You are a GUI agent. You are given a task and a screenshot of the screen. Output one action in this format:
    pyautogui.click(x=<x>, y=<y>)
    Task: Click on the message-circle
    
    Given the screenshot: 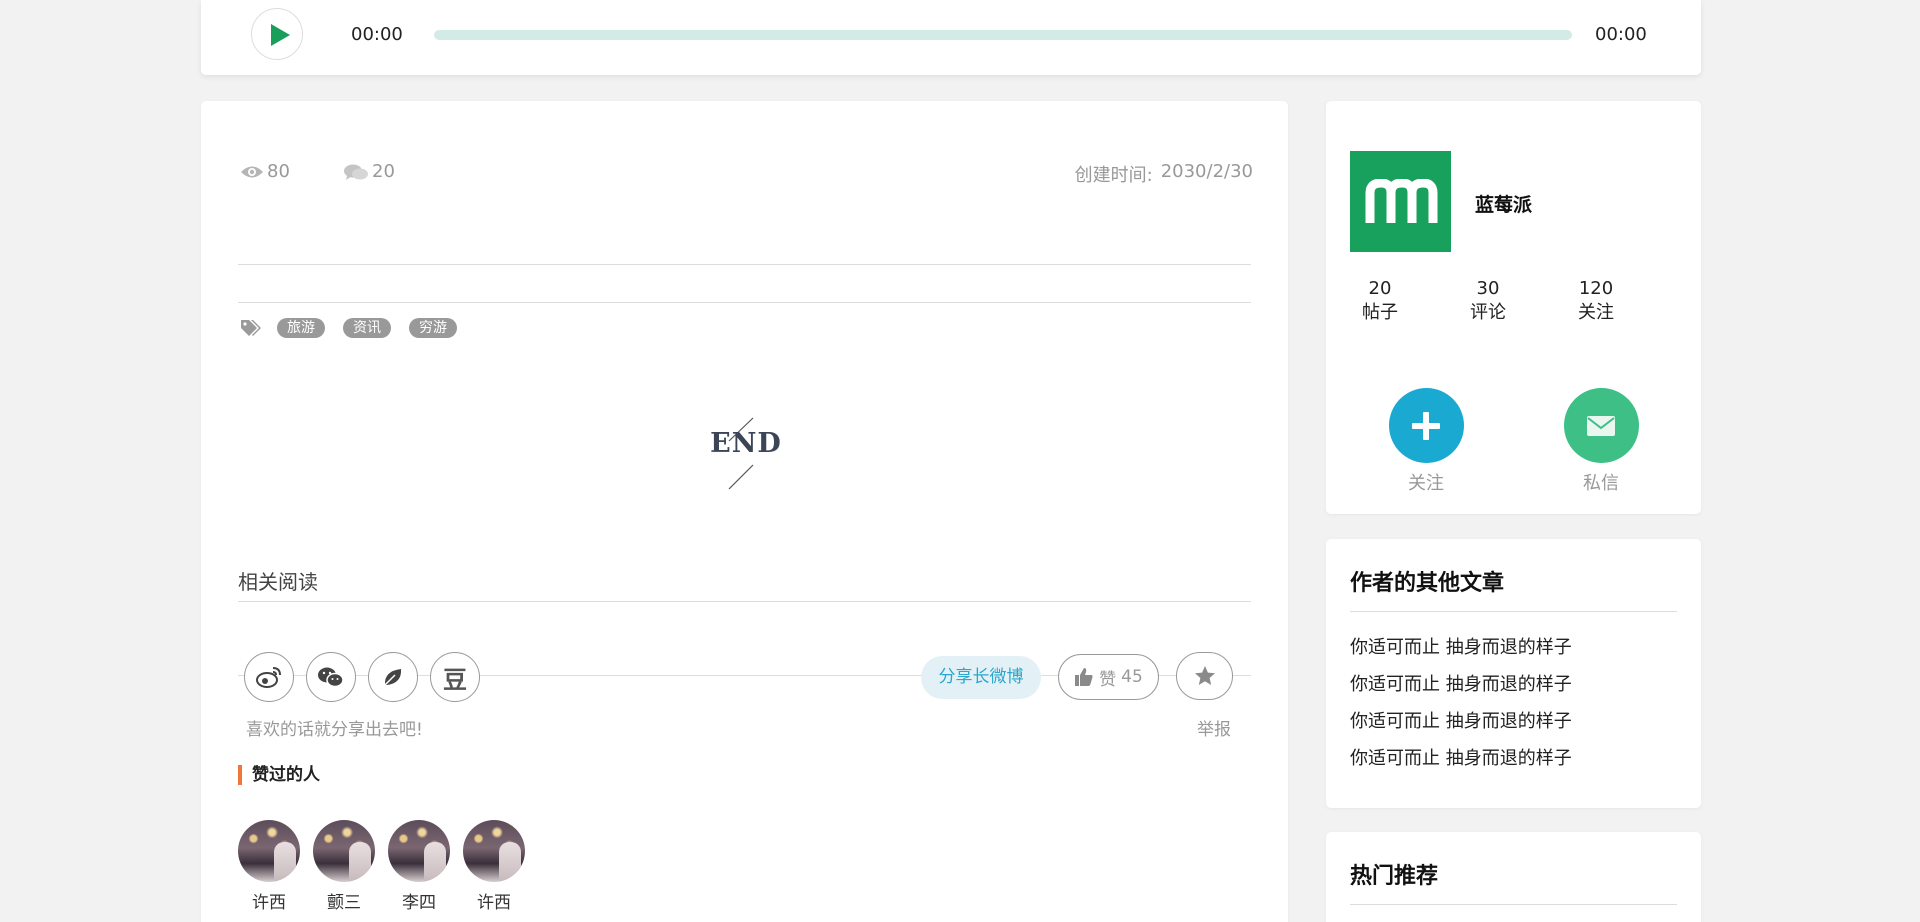 What is the action you would take?
    pyautogui.click(x=1601, y=425)
    